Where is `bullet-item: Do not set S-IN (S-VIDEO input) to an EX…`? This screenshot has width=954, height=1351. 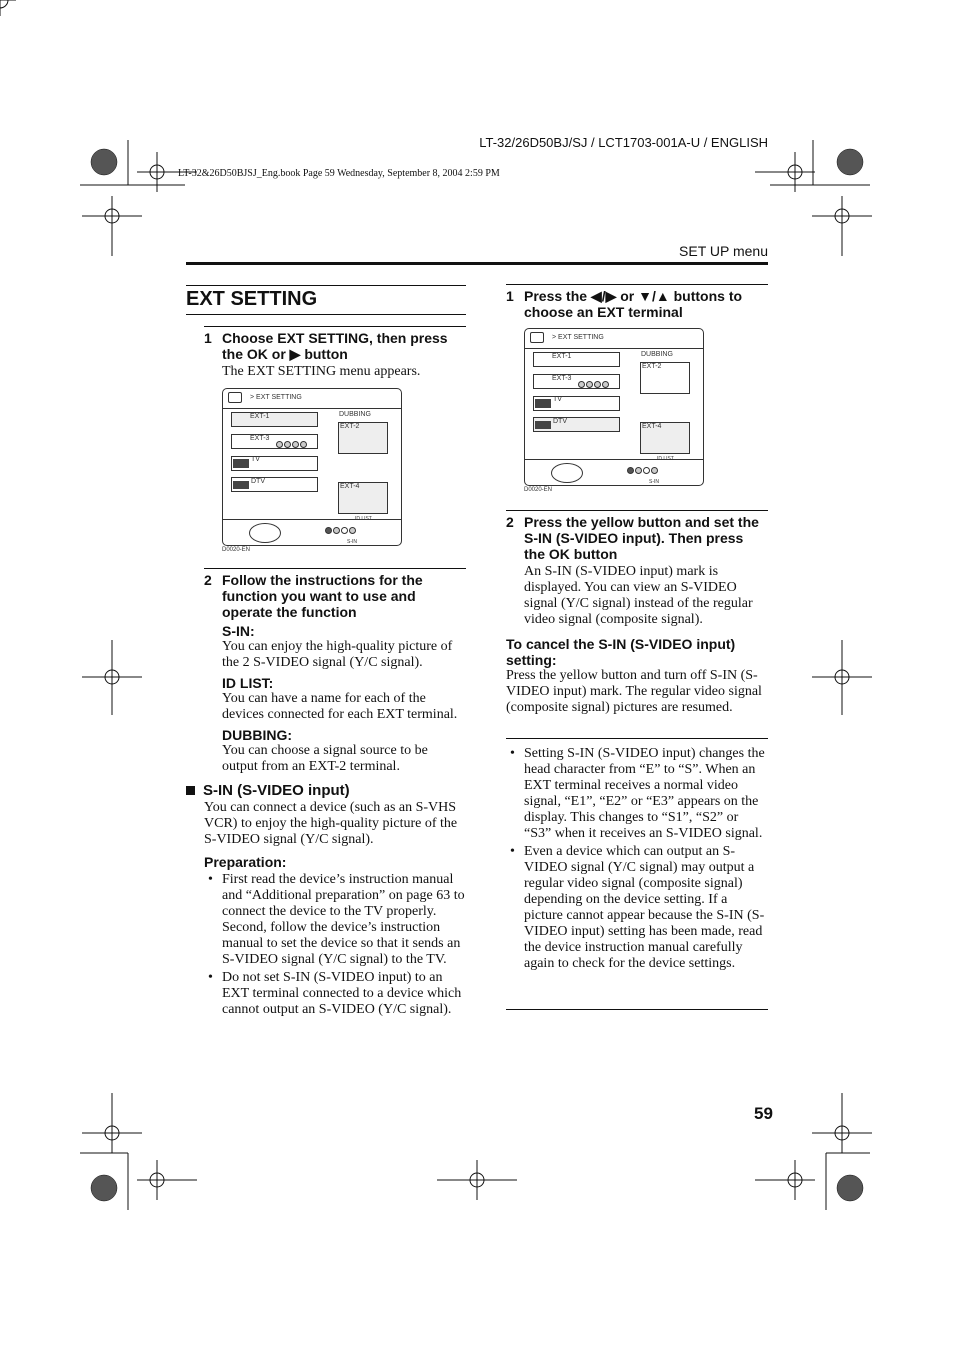 bullet-item: Do not set S-IN (S-VIDEO input) to an EX… is located at coordinates (335, 994).